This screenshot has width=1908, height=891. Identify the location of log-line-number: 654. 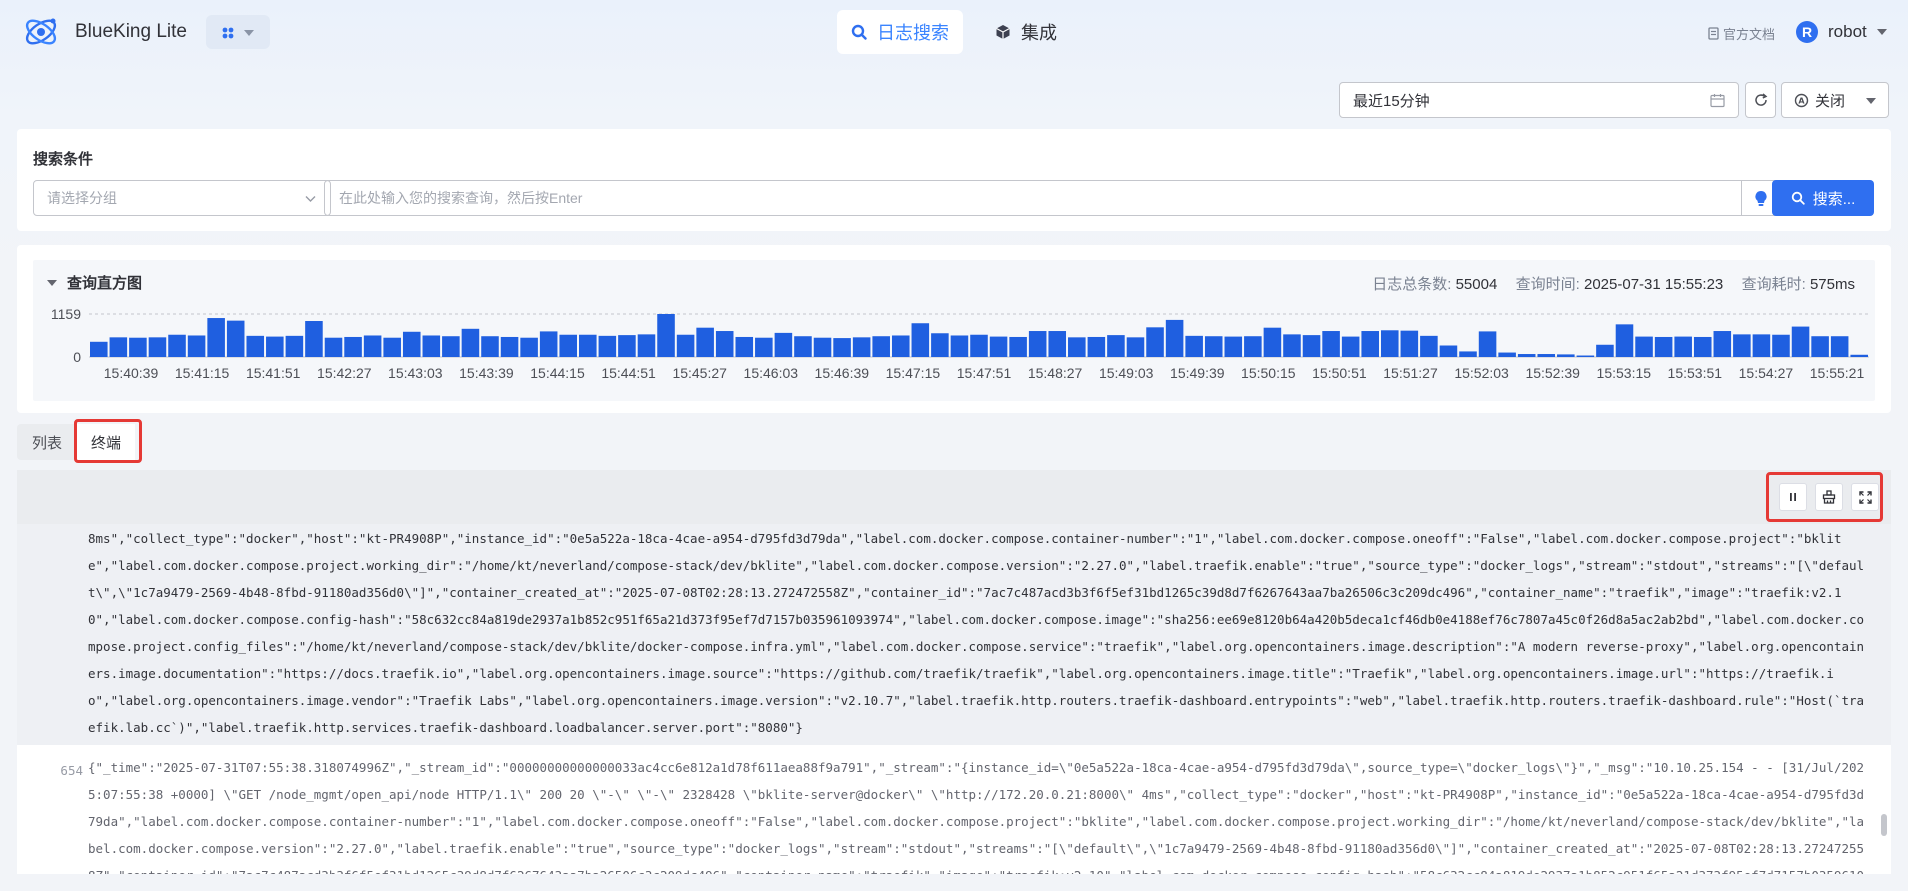
(71, 770).